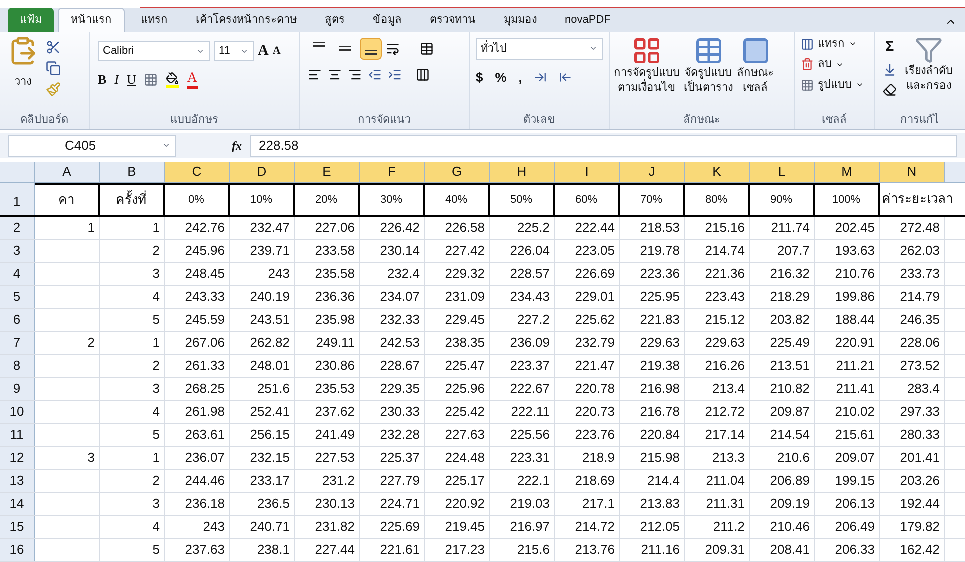  I want to click on row-header: 15, so click(17, 527).